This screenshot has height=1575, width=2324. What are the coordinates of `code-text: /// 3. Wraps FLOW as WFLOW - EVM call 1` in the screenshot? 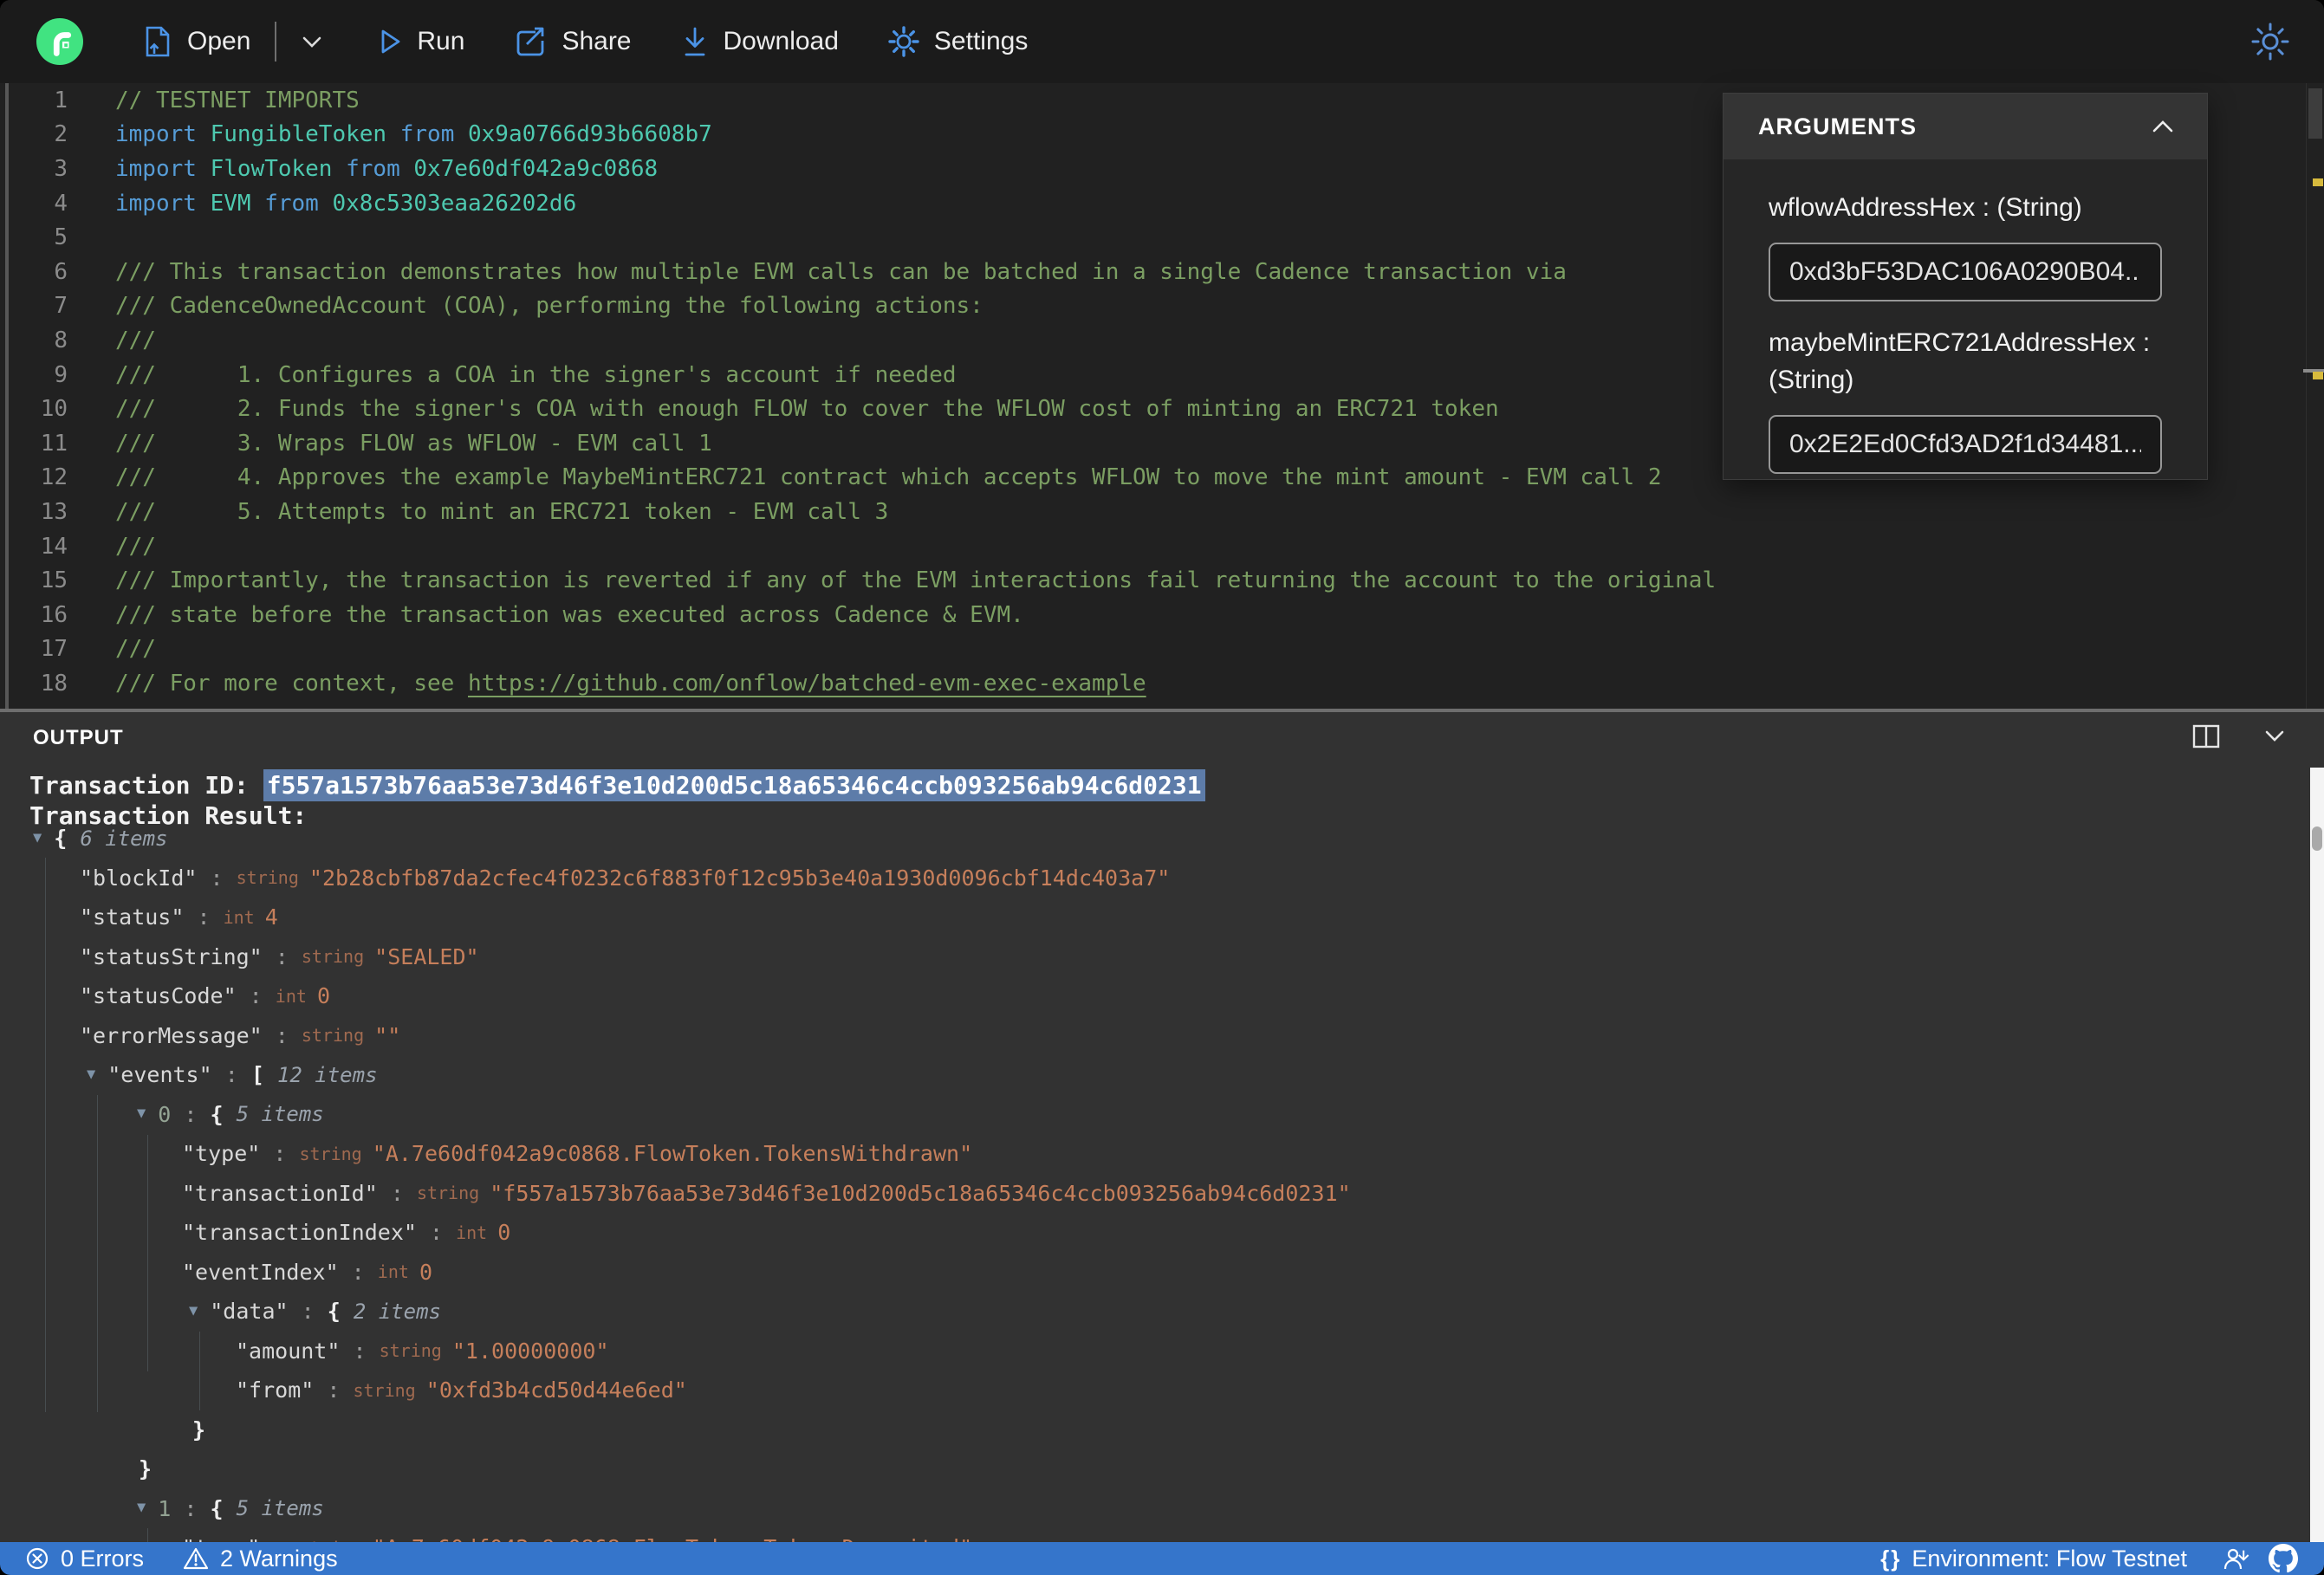 It's located at (413, 443).